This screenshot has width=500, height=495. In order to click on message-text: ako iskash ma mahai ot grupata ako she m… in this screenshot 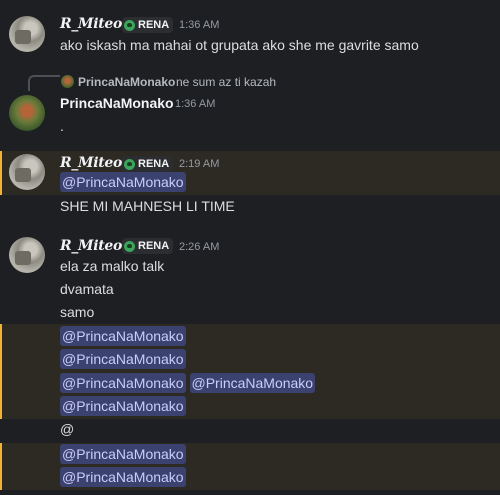, I will do `click(239, 45)`.